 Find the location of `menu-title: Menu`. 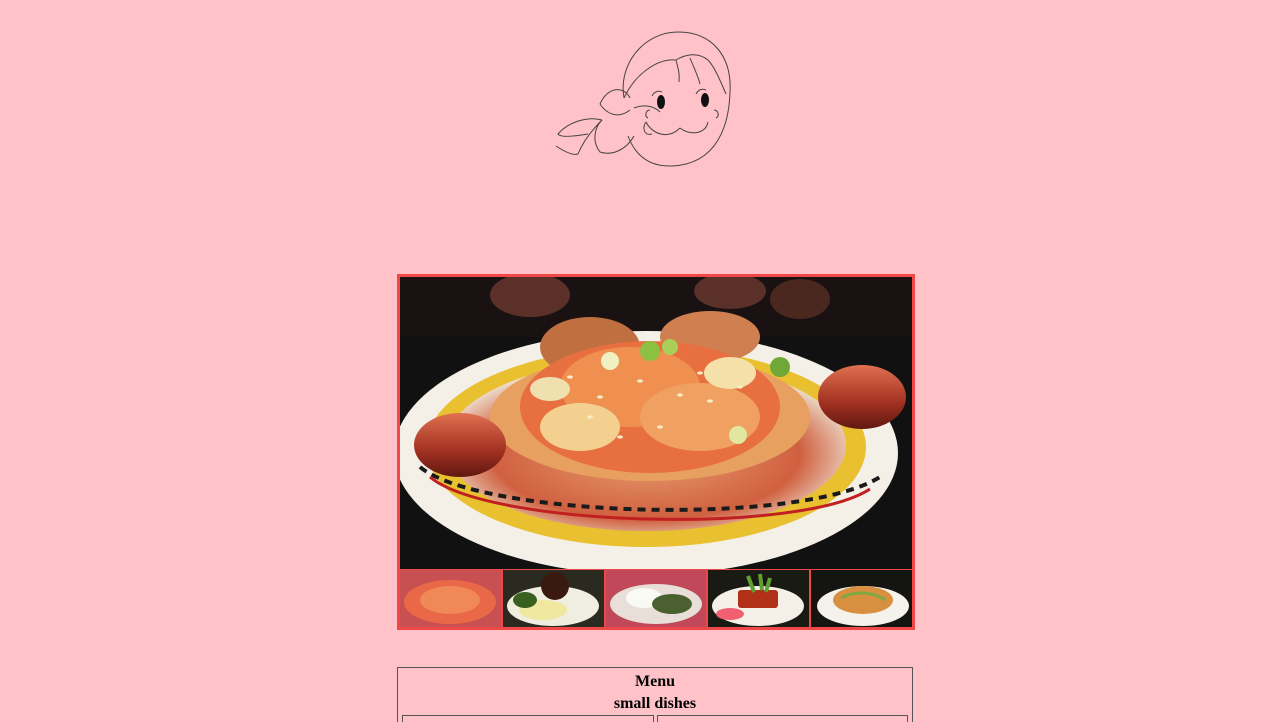

menu-title: Menu is located at coordinates (655, 681).